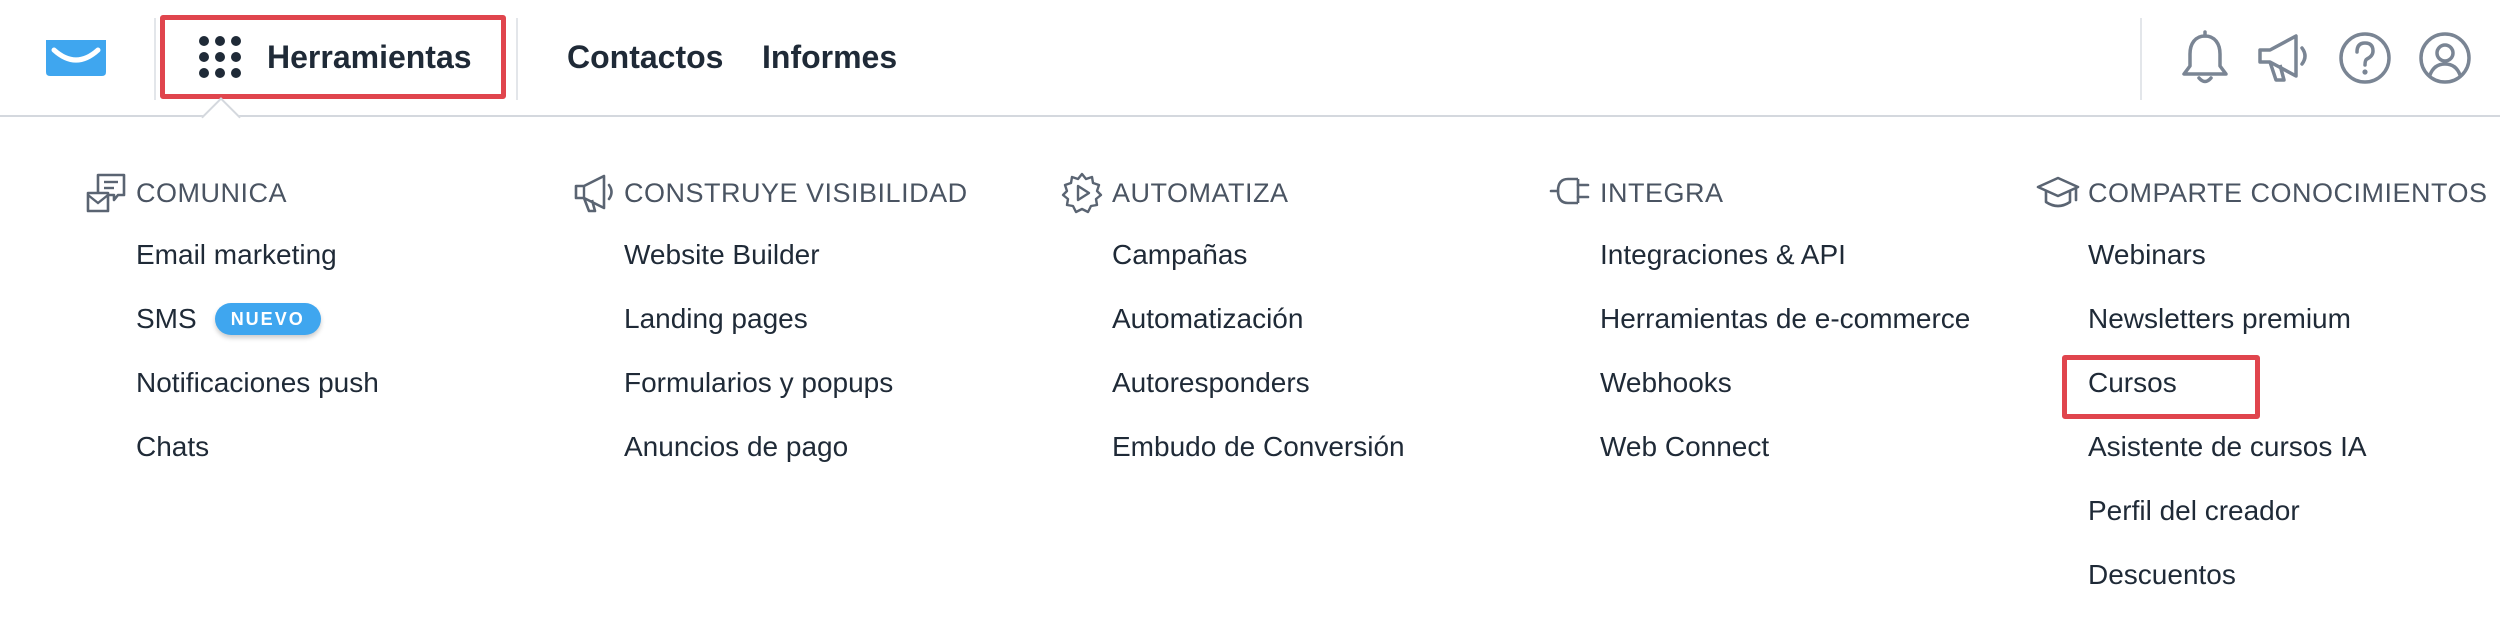  I want to click on column-header: AUTOMATIZA, so click(1232, 193).